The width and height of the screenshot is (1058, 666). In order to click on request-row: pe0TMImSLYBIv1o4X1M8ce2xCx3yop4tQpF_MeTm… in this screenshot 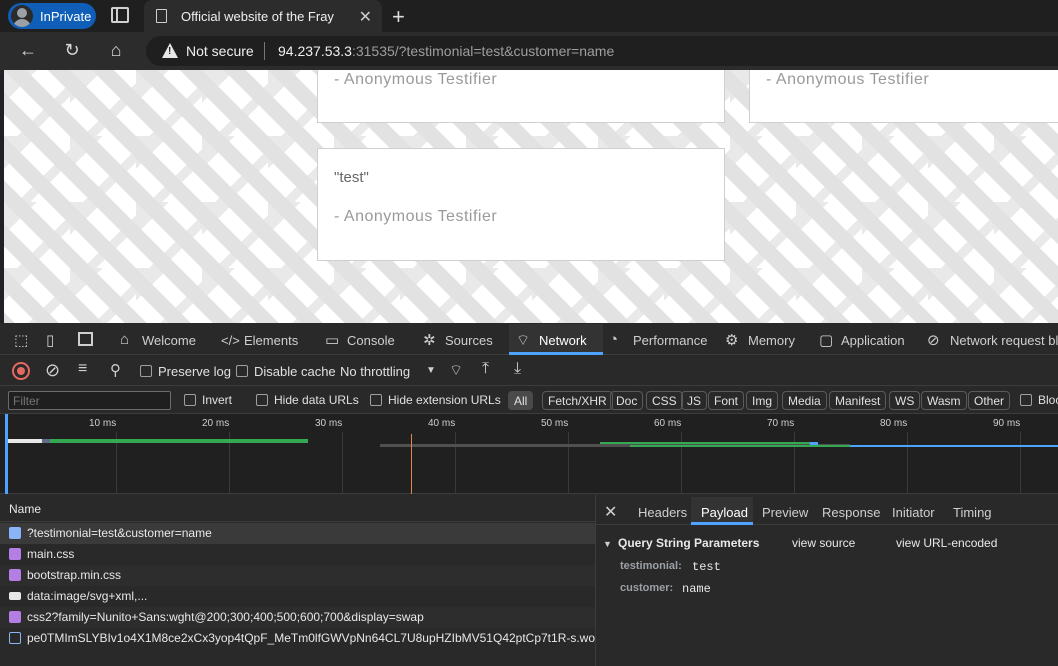, I will do `click(297, 638)`.